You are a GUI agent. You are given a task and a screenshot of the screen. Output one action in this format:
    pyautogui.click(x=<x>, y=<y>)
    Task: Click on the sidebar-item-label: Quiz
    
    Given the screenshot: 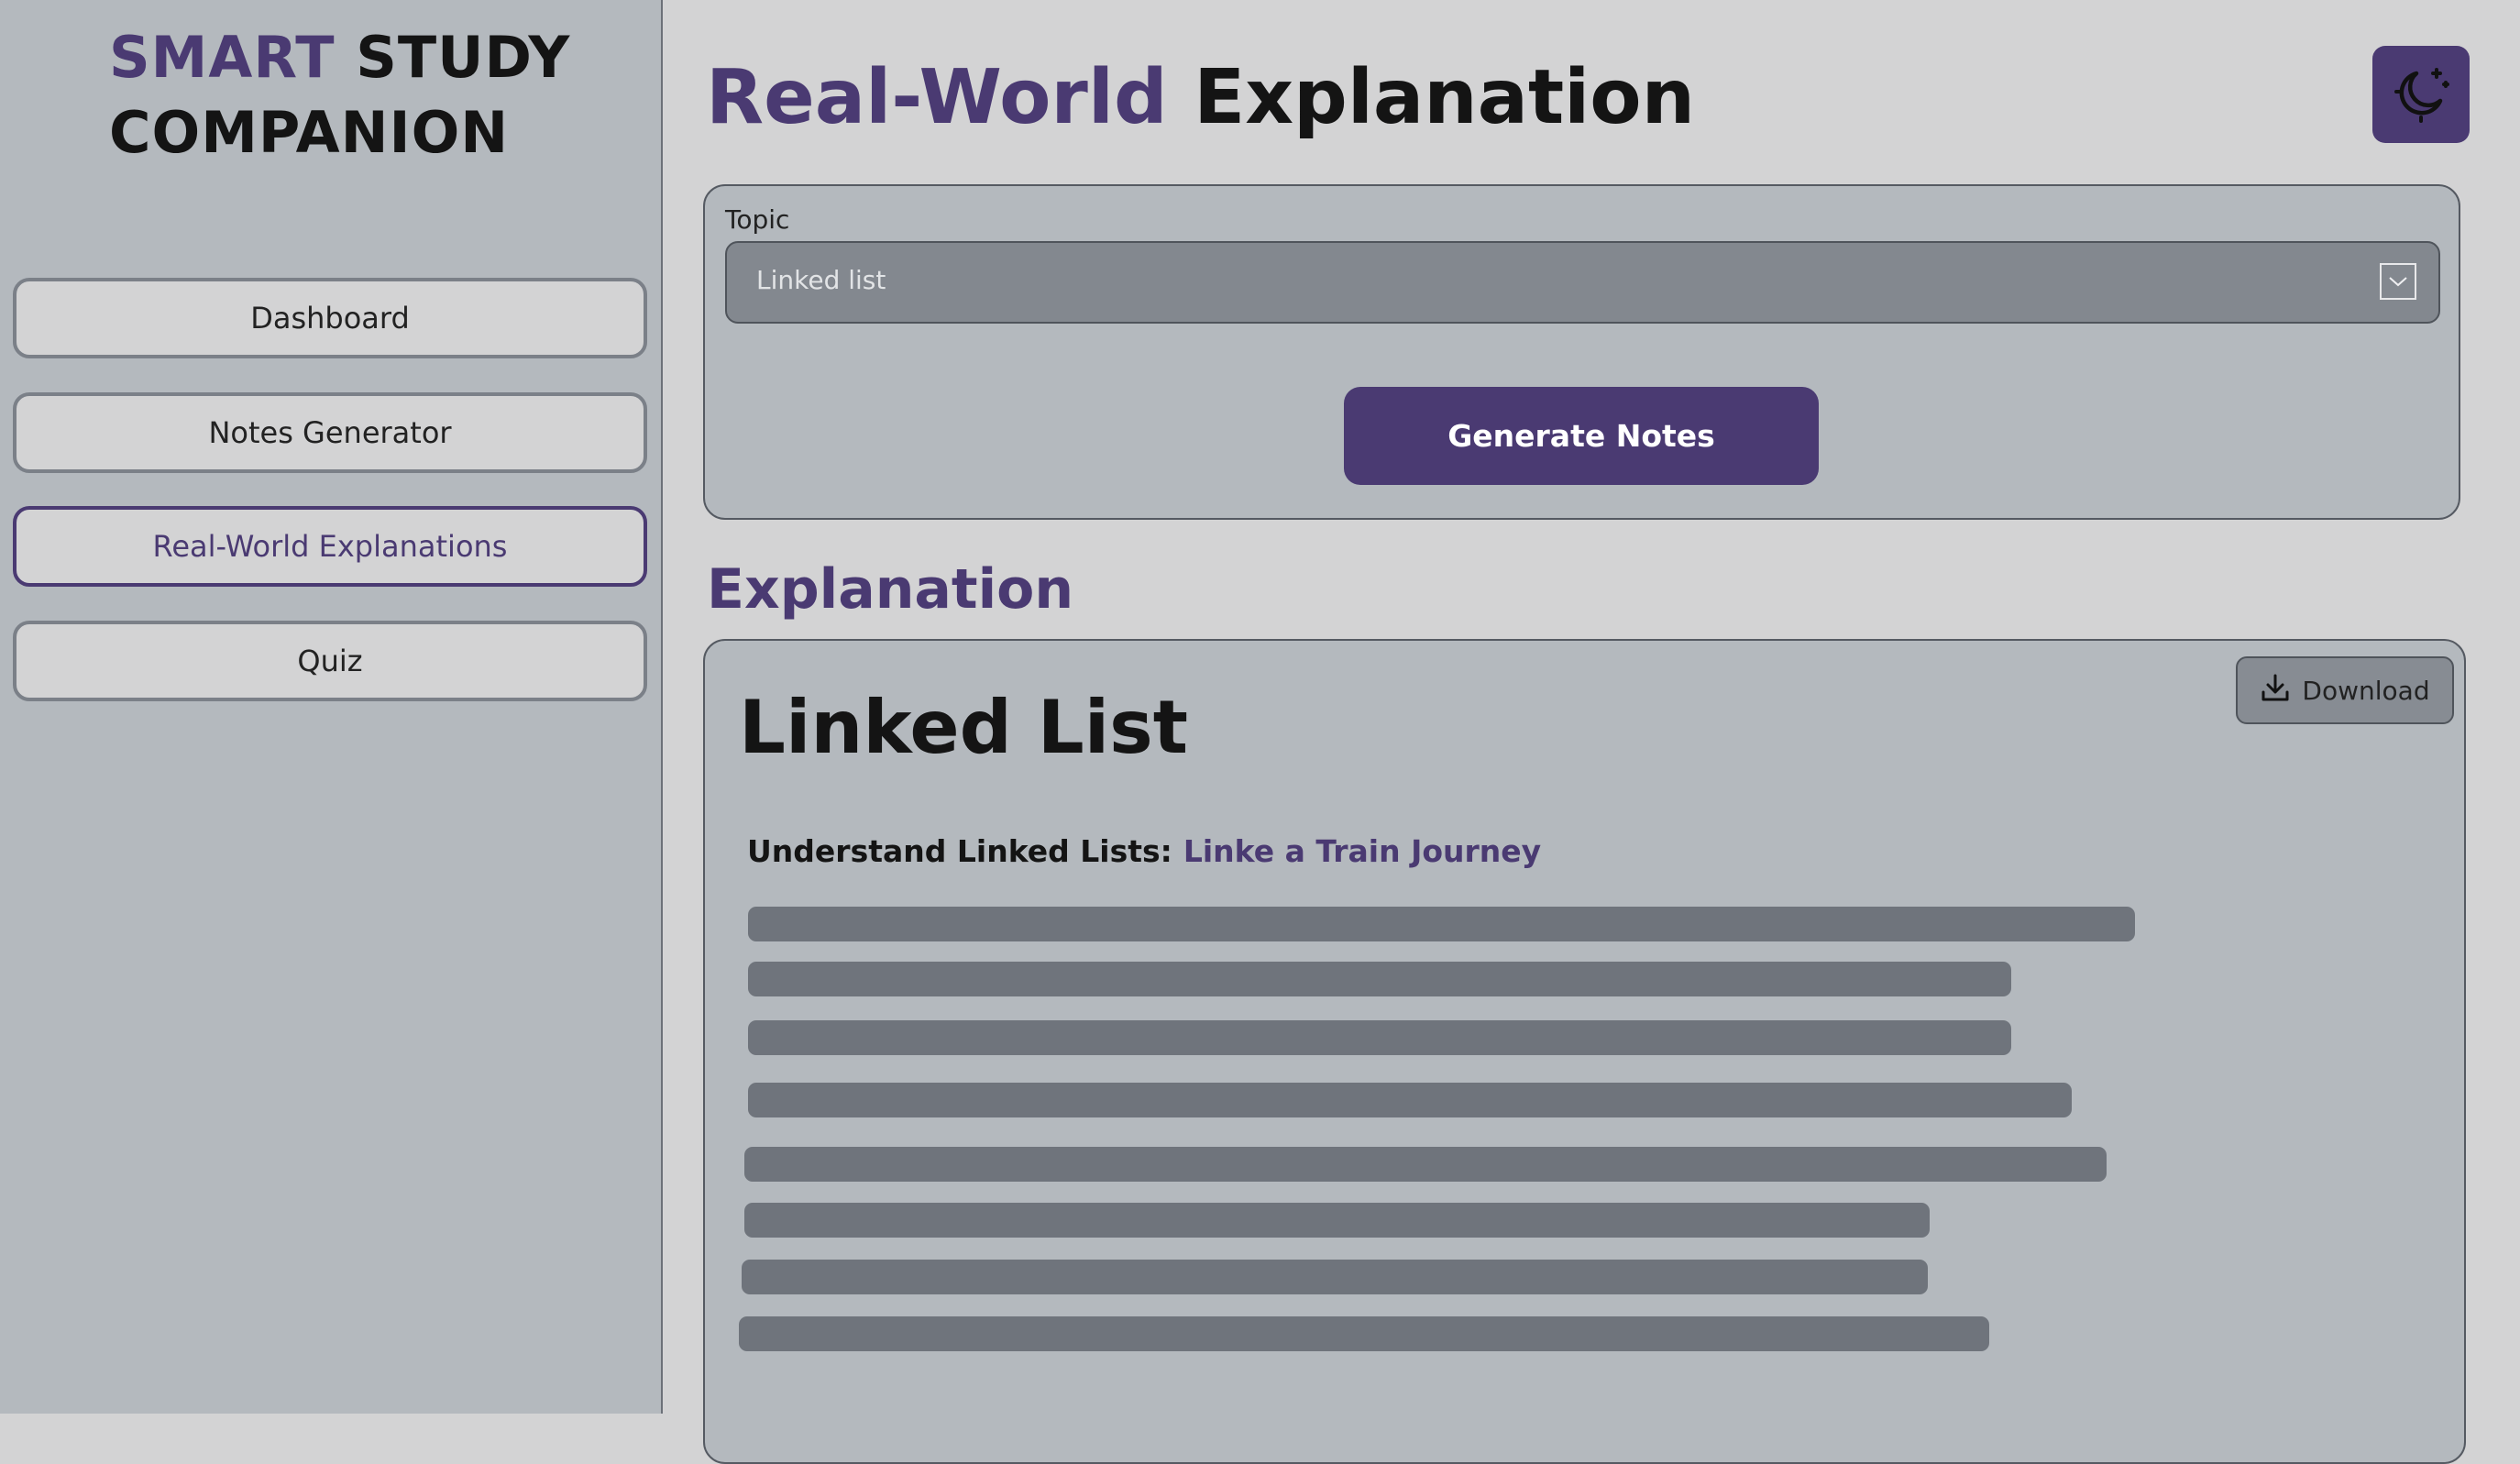 What is the action you would take?
    pyautogui.click(x=330, y=661)
    